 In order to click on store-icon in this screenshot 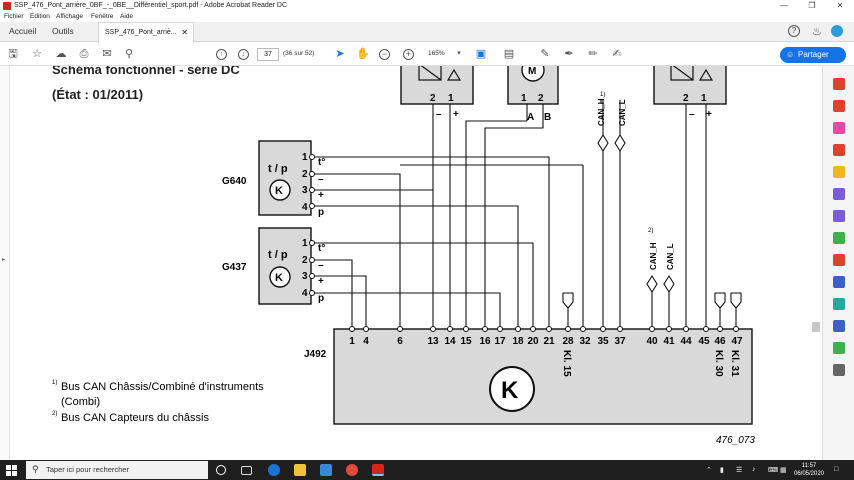, I will do `click(326, 470)`.